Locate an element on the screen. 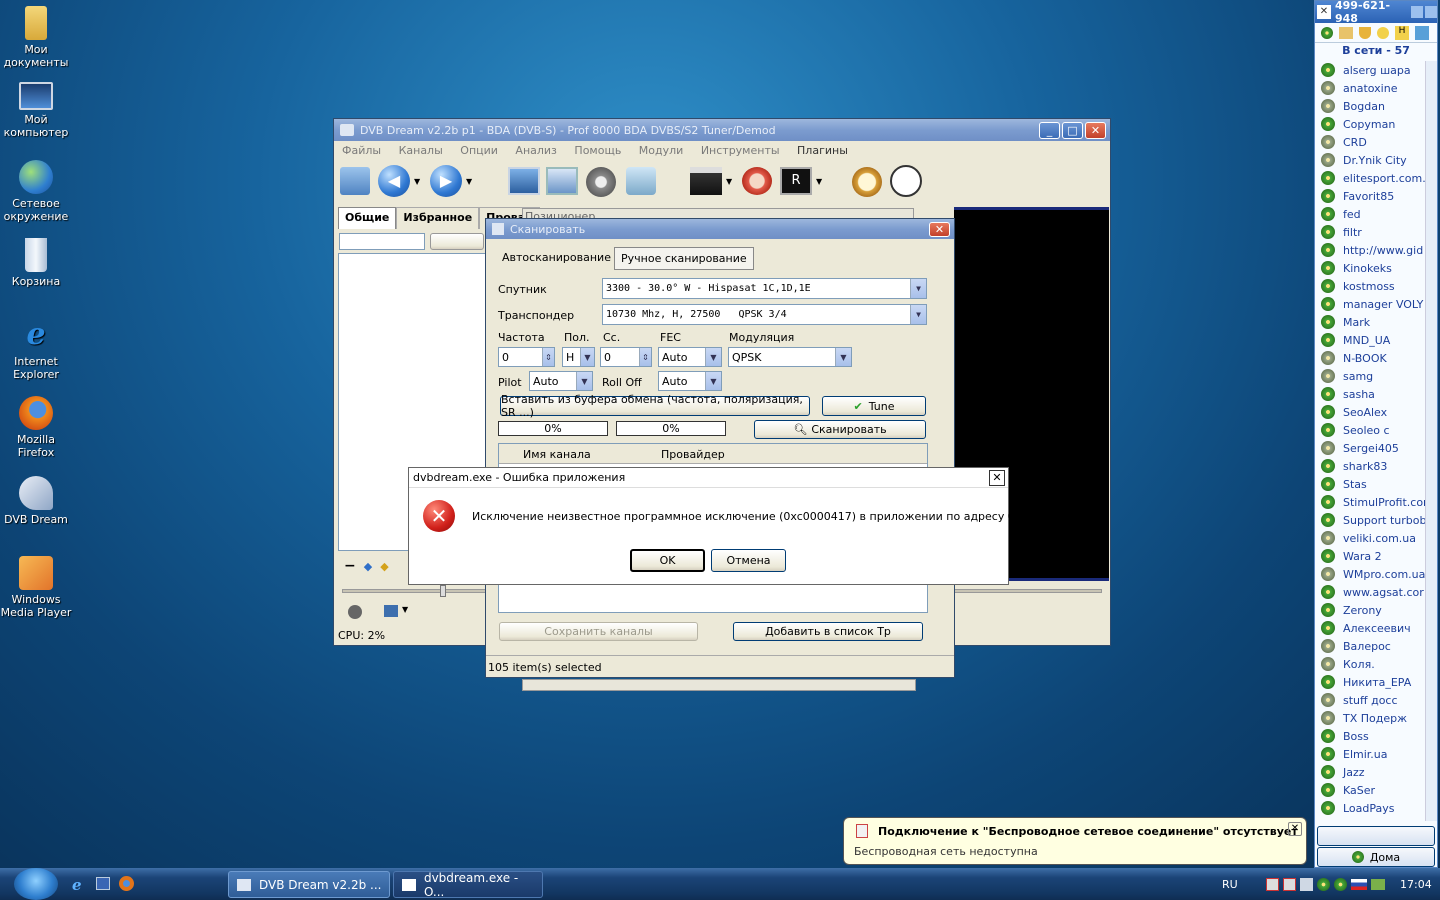 Image resolution: width=1440 pixels, height=900 pixels. minus-icon: − is located at coordinates (350, 566).